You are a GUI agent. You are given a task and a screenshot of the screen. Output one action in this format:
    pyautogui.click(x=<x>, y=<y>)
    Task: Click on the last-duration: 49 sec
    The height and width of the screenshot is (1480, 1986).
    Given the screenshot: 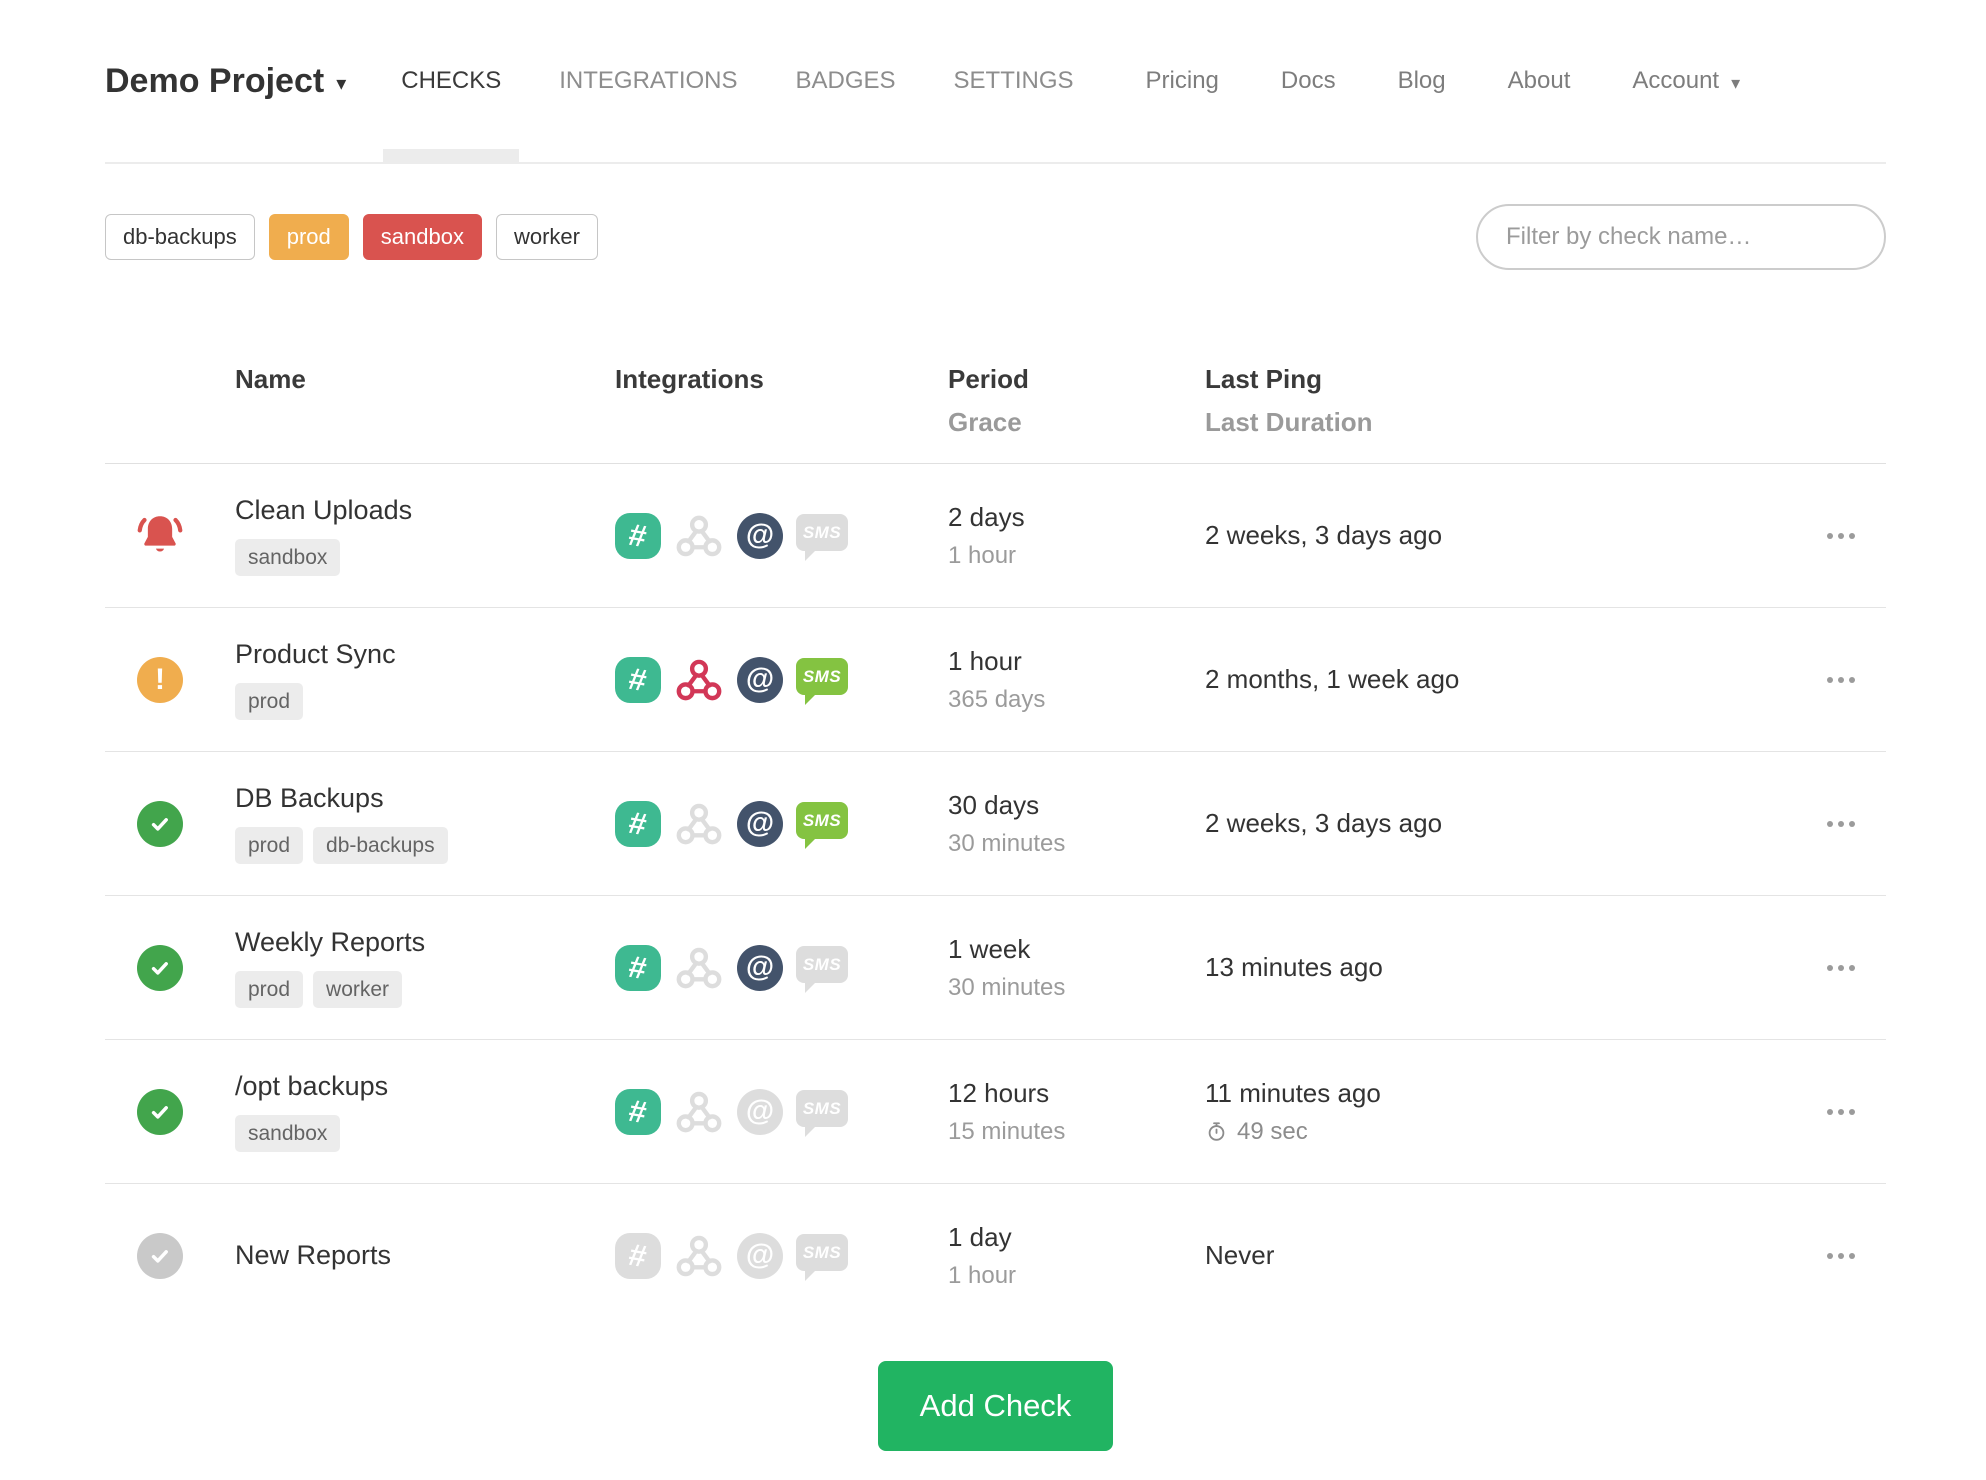 What is the action you would take?
    pyautogui.click(x=1500, y=1132)
    